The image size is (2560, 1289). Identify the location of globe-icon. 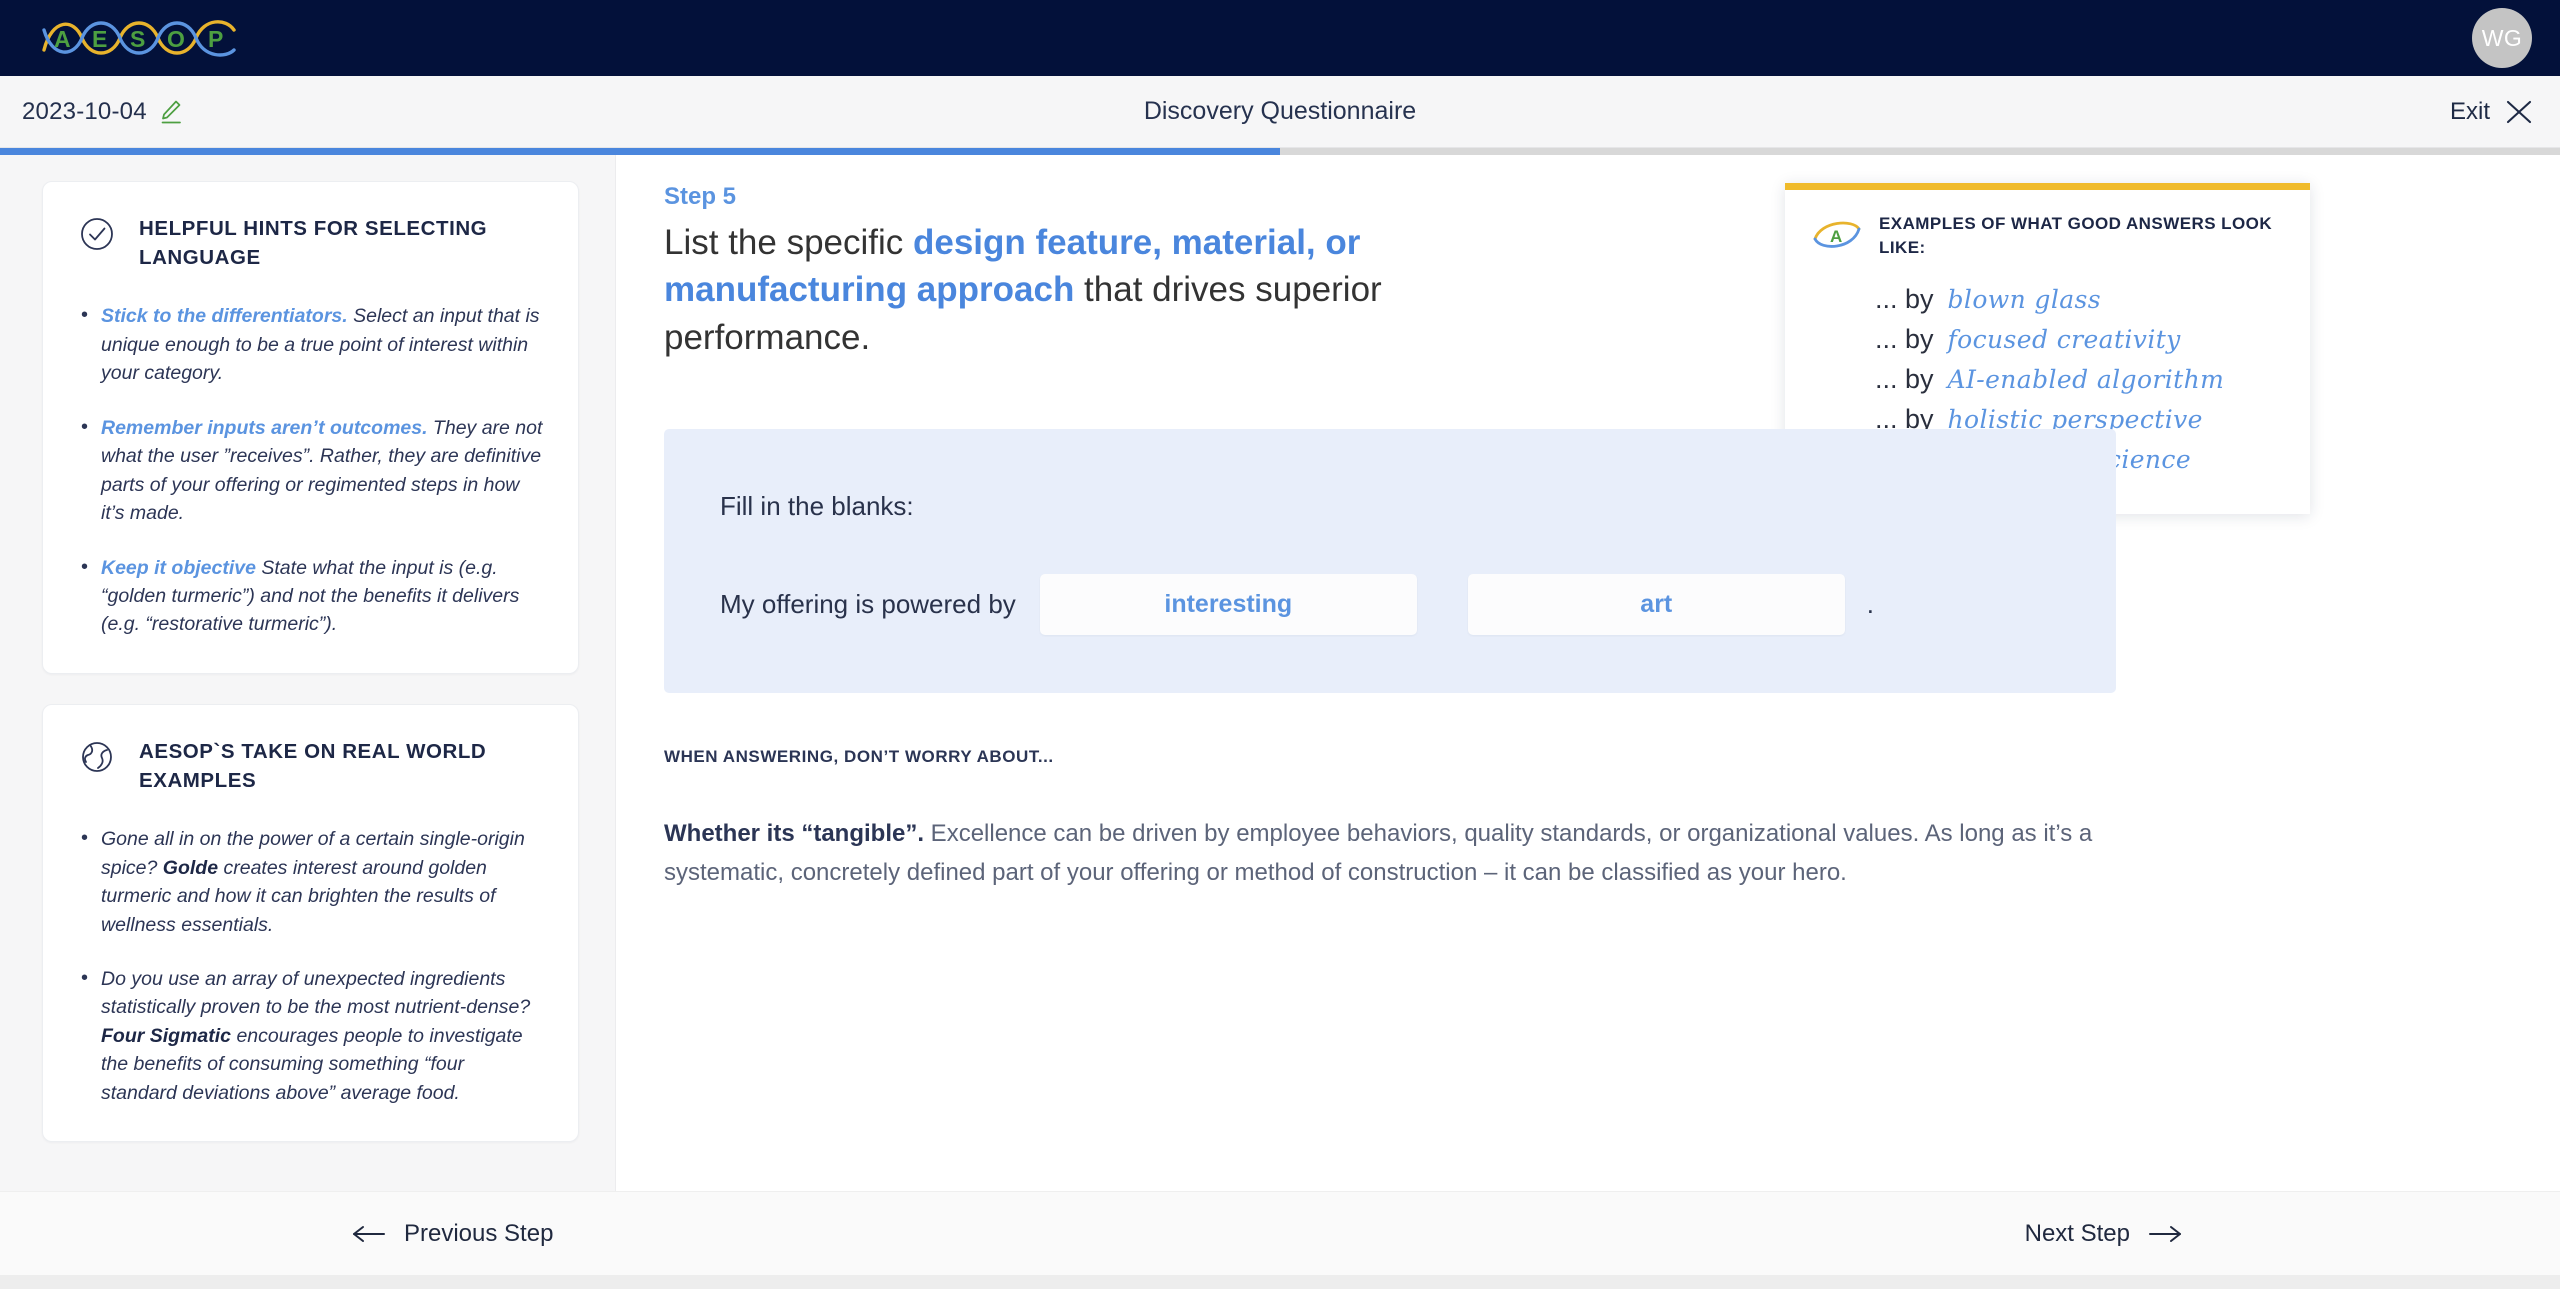
(97, 757).